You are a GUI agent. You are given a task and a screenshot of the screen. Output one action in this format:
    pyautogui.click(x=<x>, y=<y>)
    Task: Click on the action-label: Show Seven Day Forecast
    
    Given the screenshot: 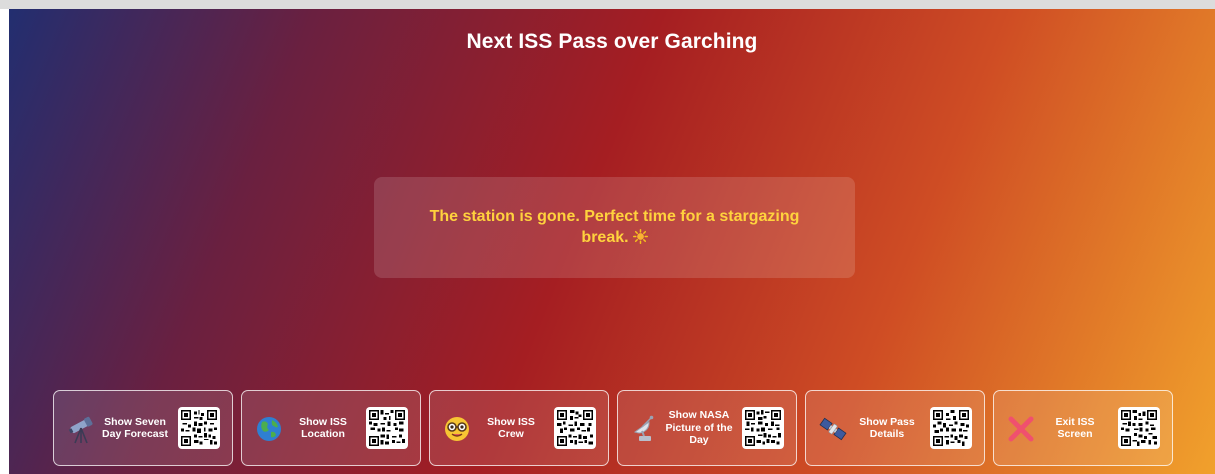 What is the action you would take?
    pyautogui.click(x=135, y=428)
    